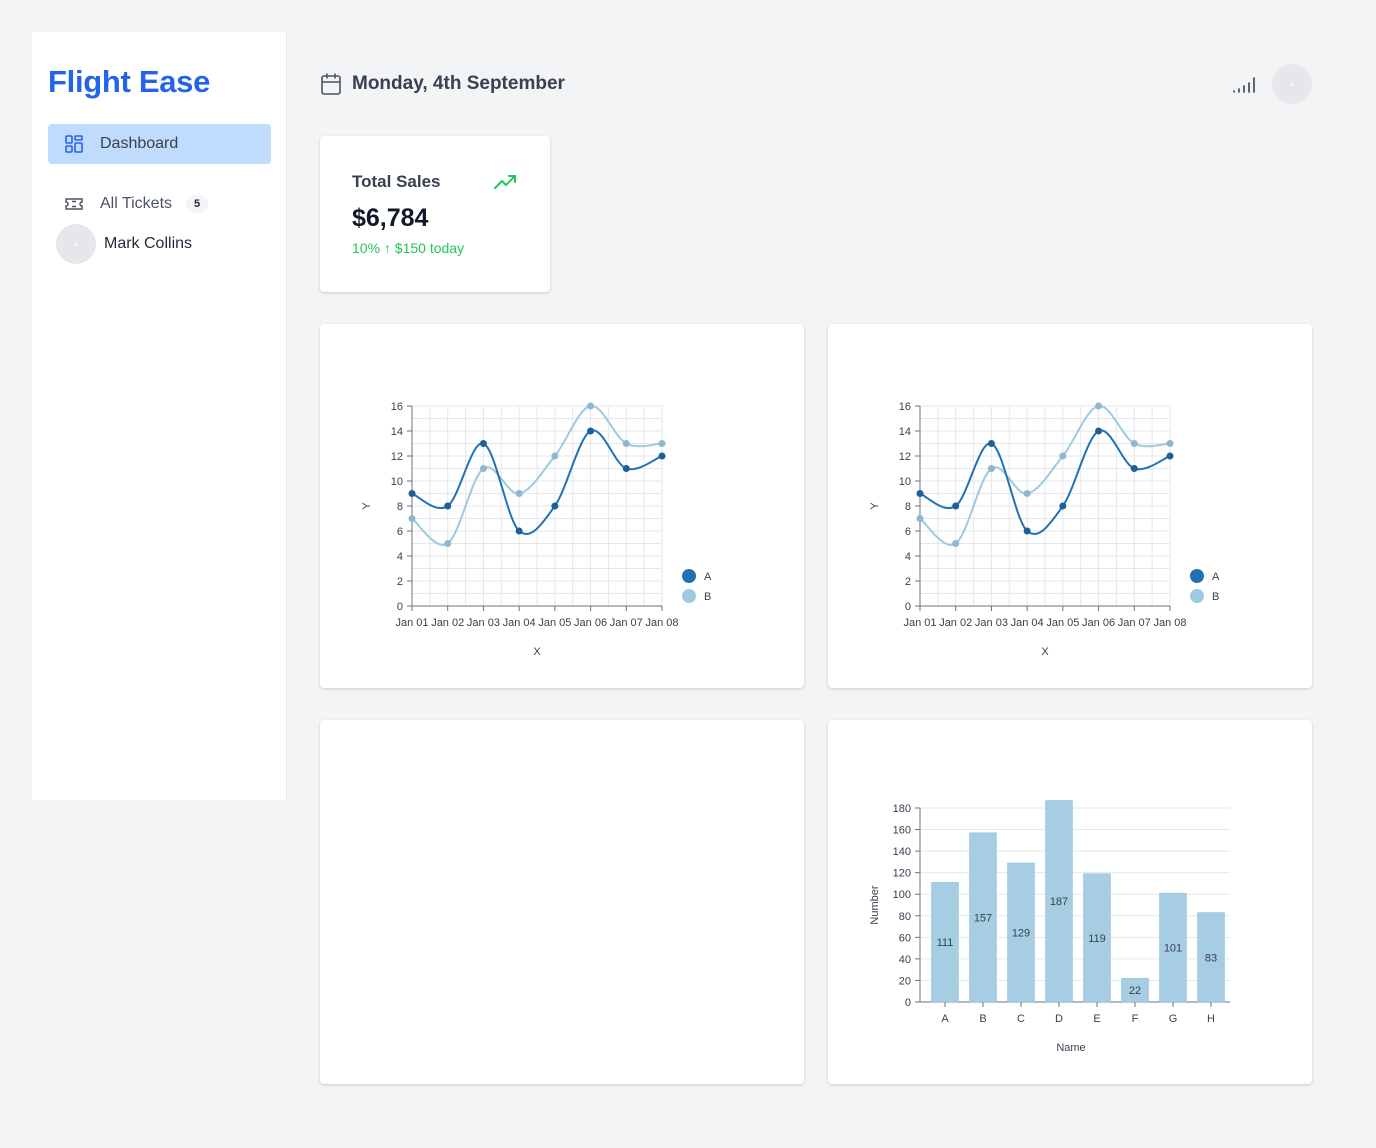 This screenshot has height=1148, width=1376. I want to click on sidebar-item-dashboard: Dashboard, so click(159, 144).